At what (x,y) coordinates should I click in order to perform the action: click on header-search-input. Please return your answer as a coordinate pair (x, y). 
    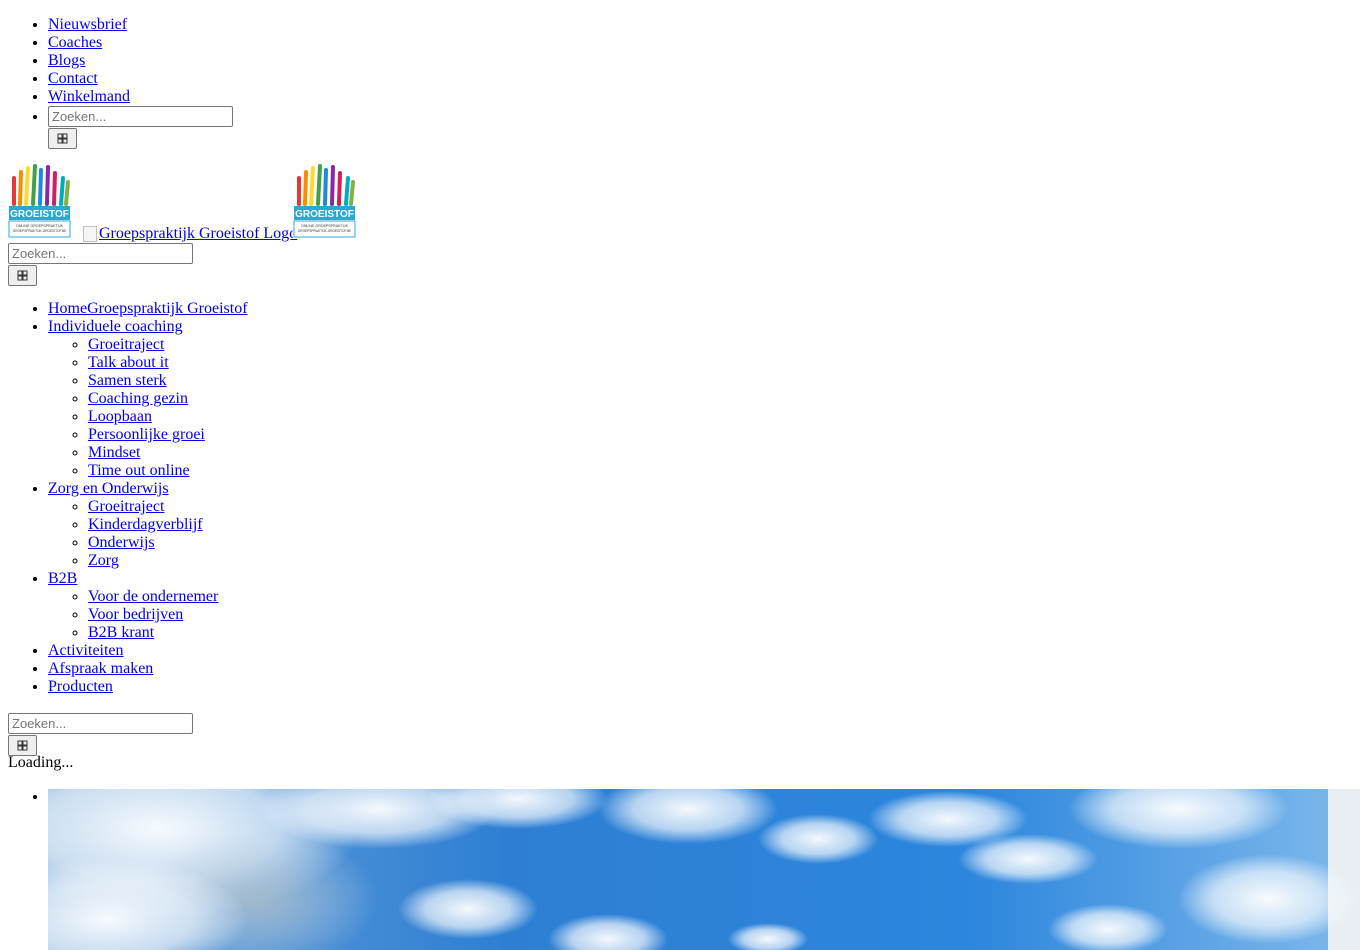
    Looking at the image, I should click on (100, 253).